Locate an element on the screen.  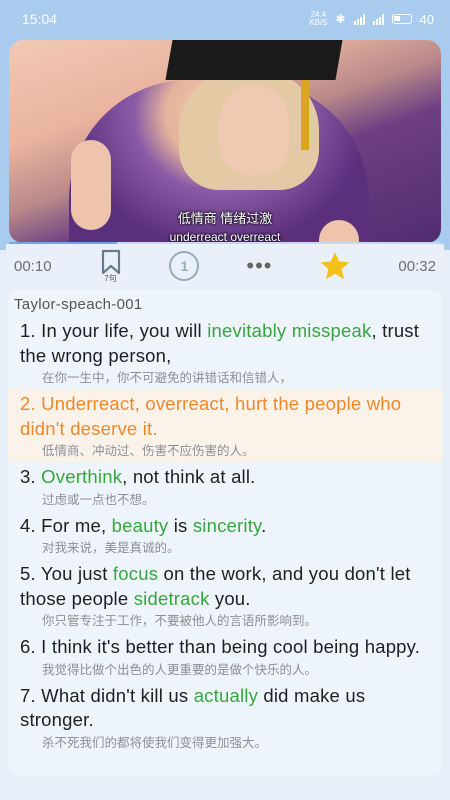
keyword: sincerity is located at coordinates (227, 525).